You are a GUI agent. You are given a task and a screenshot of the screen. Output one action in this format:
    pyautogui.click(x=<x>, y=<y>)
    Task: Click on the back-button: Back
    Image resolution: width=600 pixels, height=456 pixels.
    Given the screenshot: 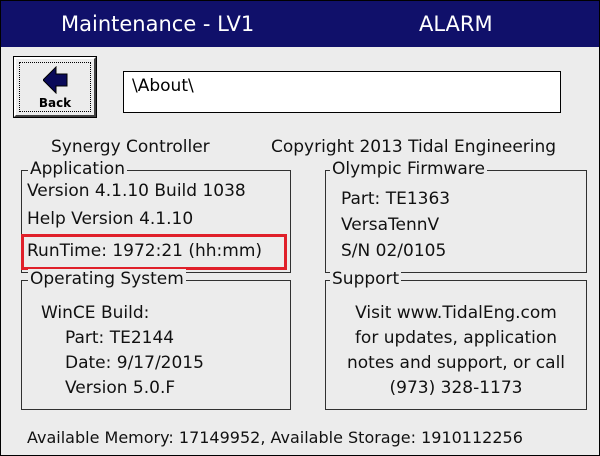 What is the action you would take?
    pyautogui.click(x=55, y=87)
    